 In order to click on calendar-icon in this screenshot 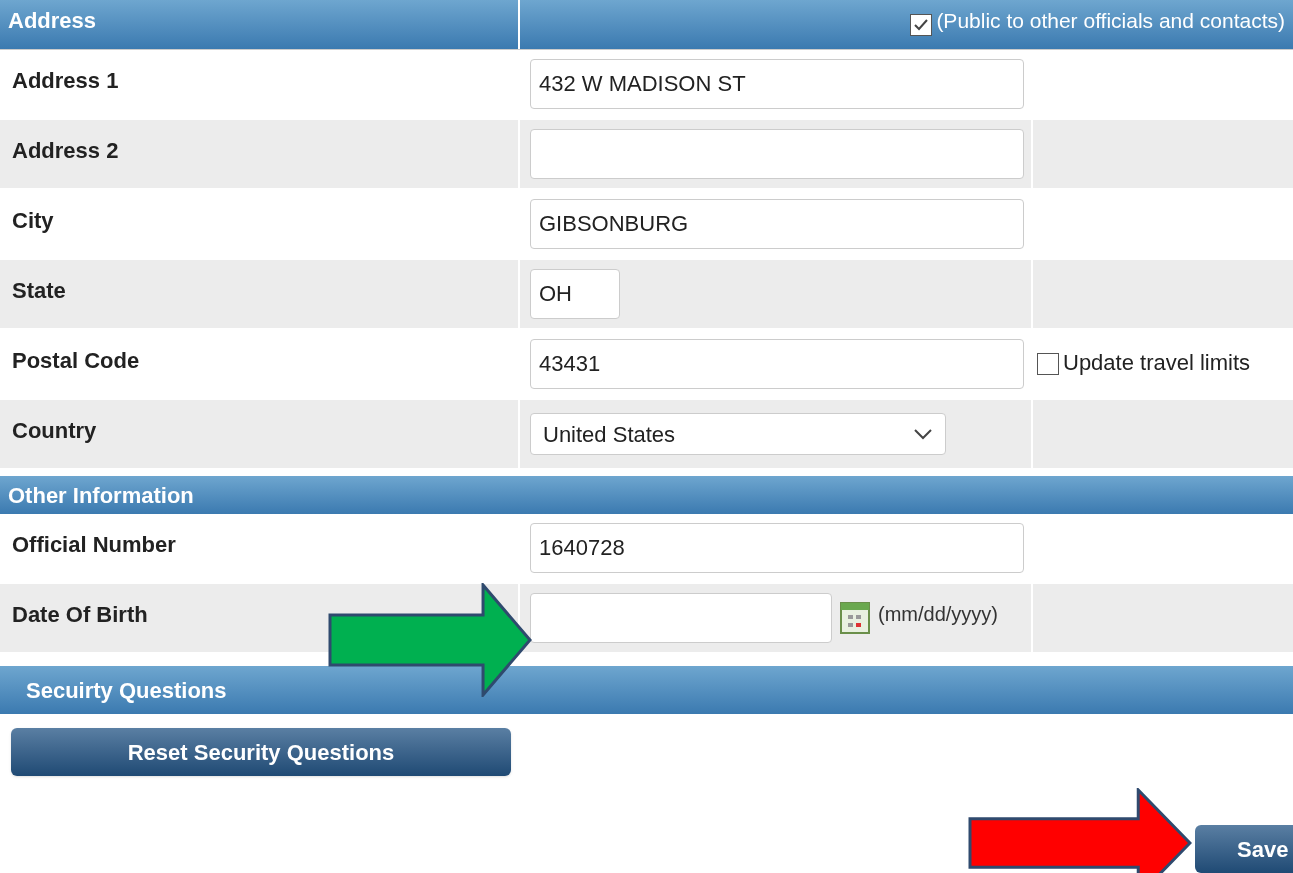, I will do `click(855, 618)`.